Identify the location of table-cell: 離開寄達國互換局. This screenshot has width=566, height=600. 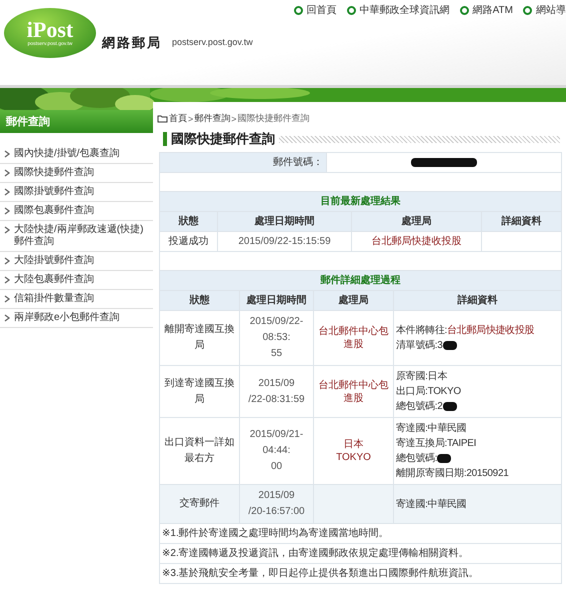
(200, 338).